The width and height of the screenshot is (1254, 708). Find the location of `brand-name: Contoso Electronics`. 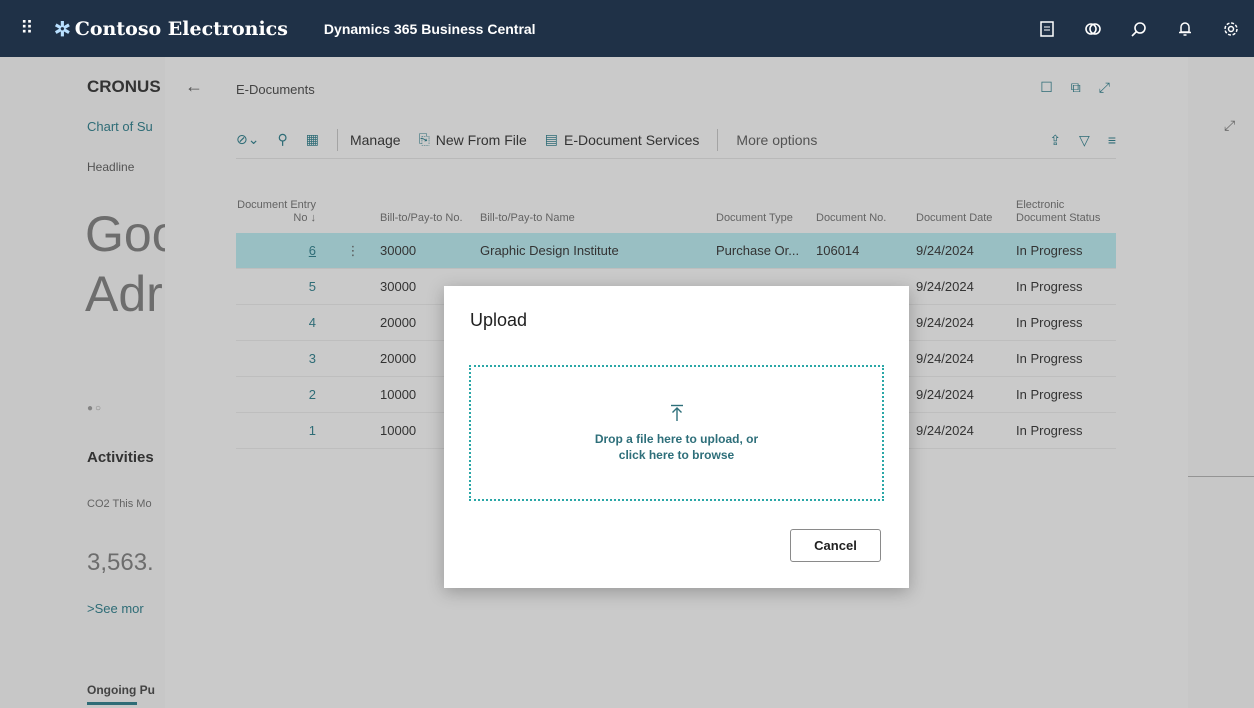

brand-name: Contoso Electronics is located at coordinates (181, 28).